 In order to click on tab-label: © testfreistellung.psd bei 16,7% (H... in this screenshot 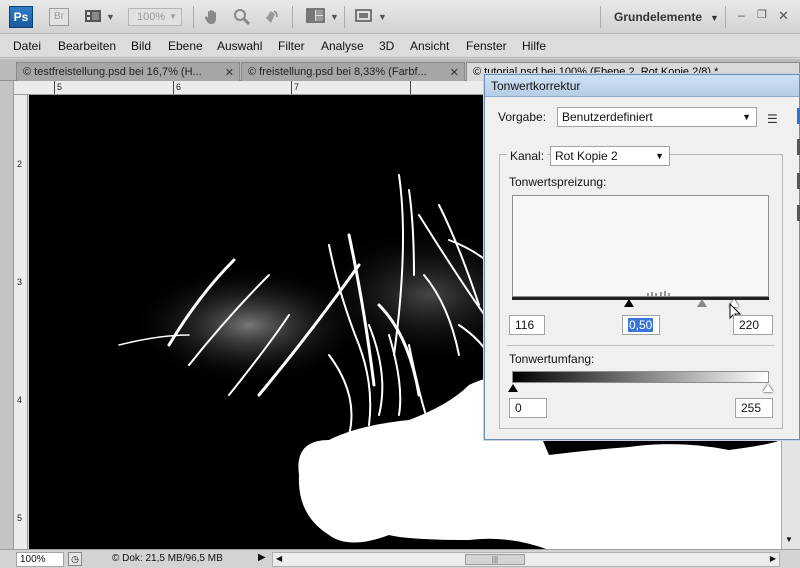, I will do `click(112, 72)`.